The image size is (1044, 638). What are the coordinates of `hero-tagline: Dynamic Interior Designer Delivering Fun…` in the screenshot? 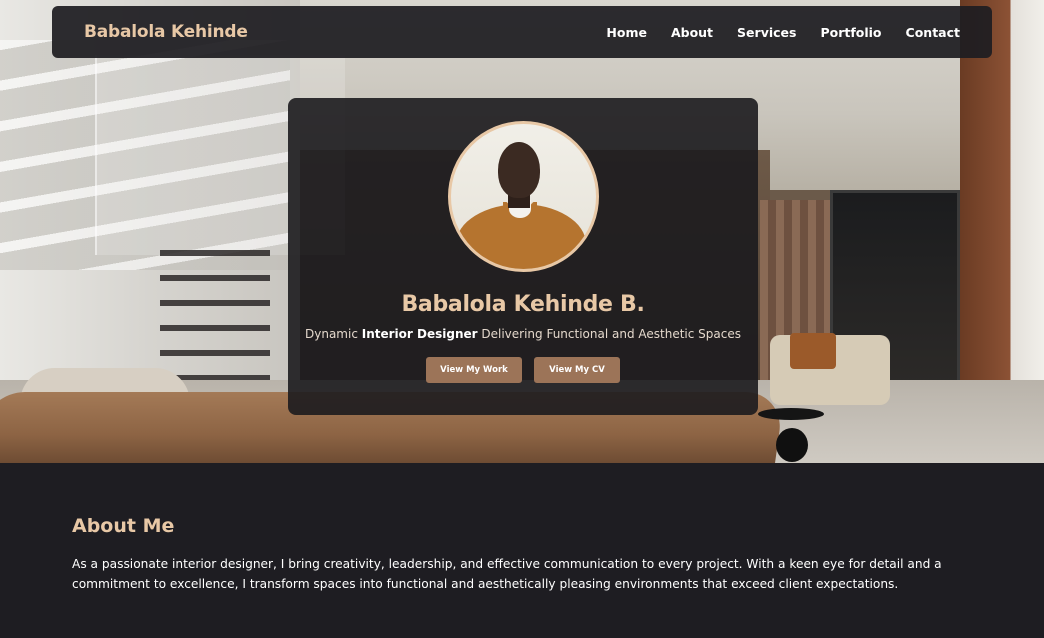 It's located at (523, 334).